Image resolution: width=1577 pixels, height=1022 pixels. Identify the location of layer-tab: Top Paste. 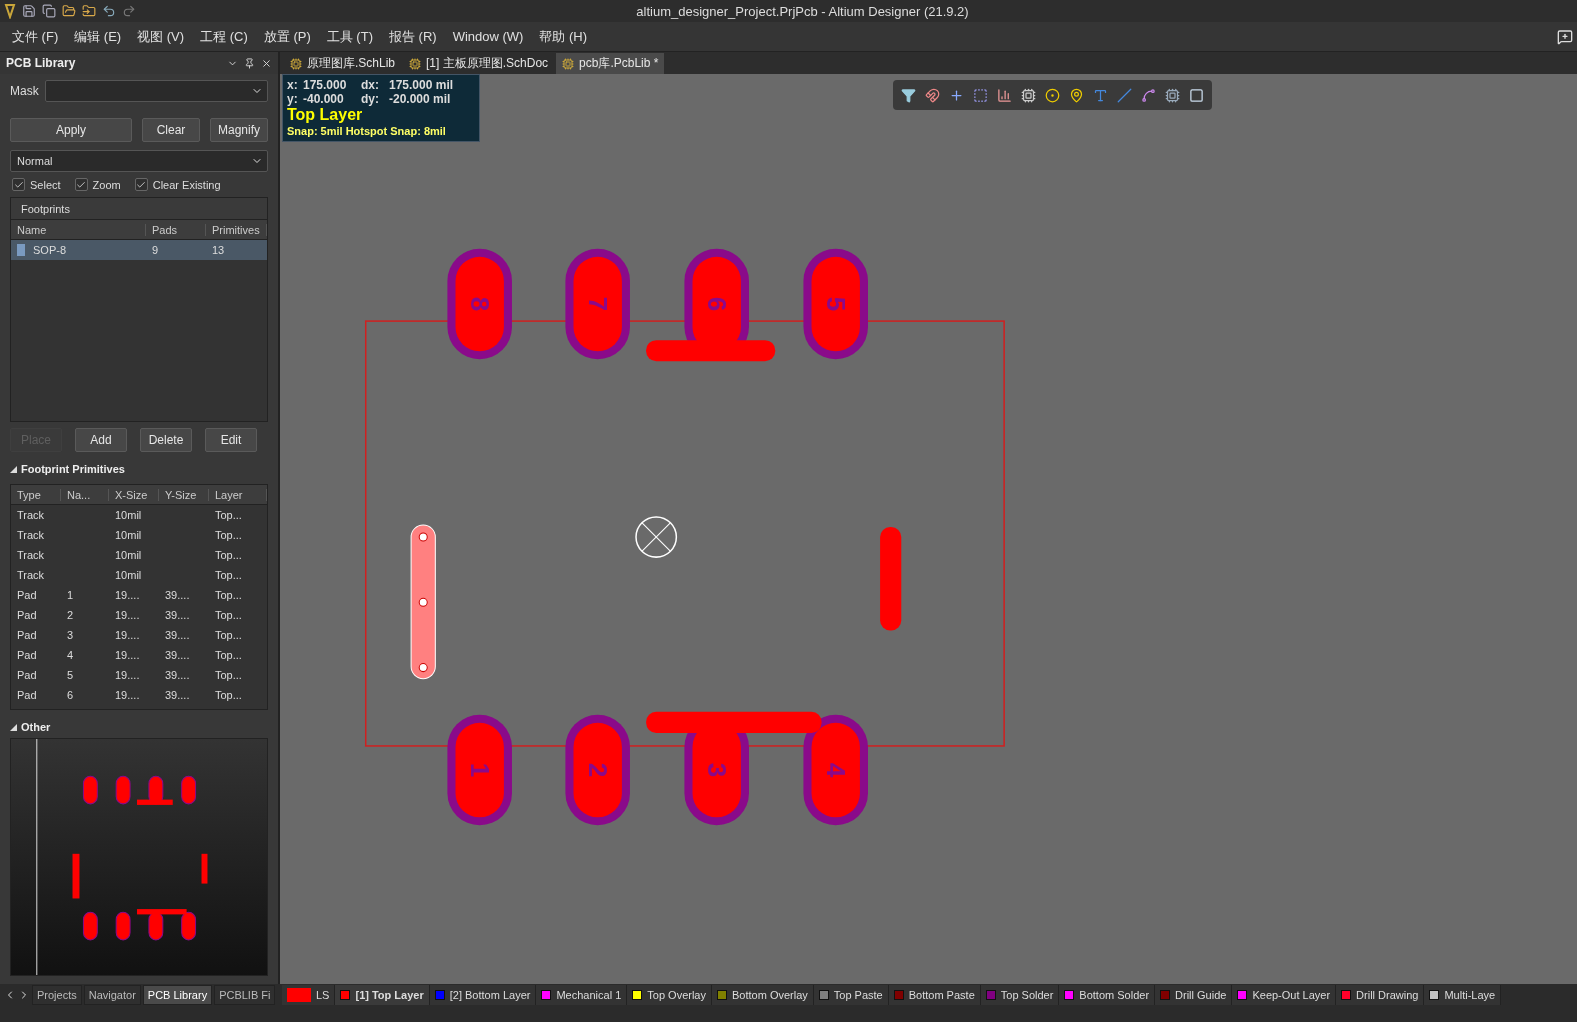
(851, 995).